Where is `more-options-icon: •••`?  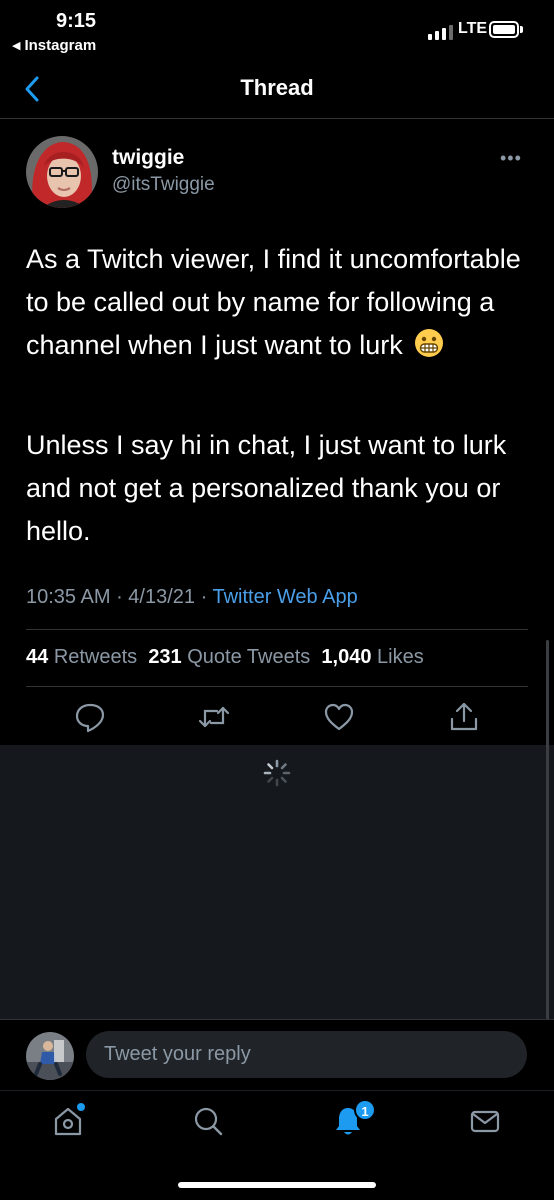 more-options-icon: ••• is located at coordinates (511, 158).